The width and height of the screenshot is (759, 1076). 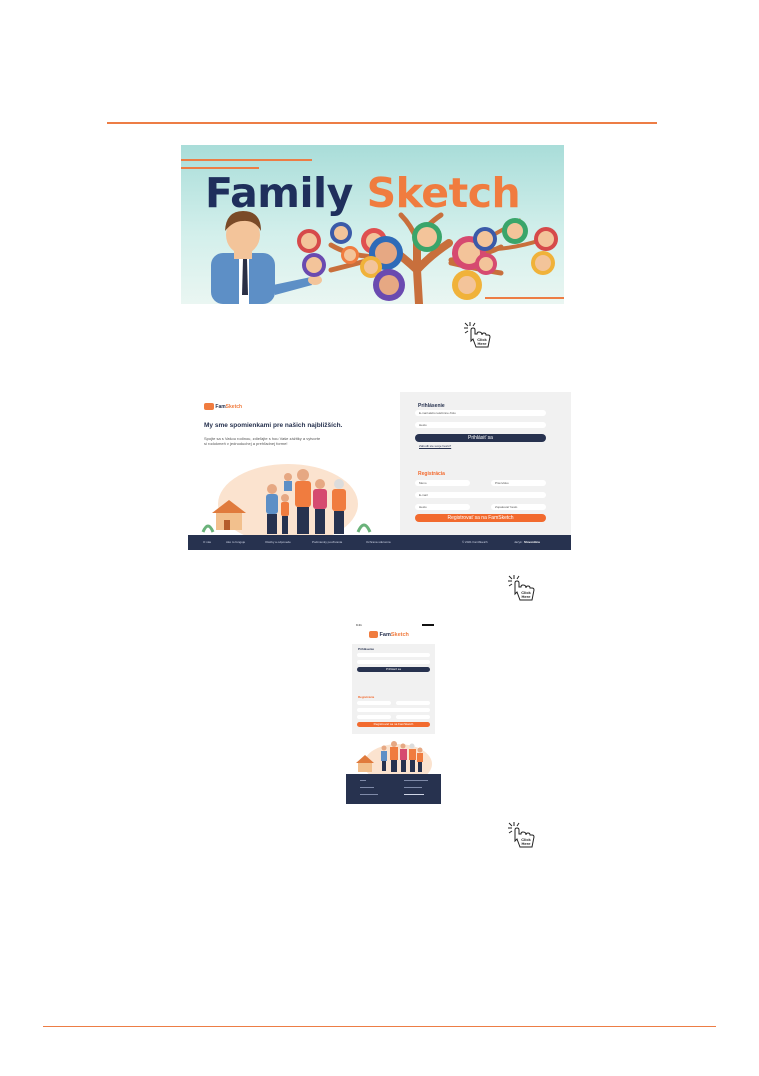 I want to click on mobile-register-email-field, so click(x=393, y=710).